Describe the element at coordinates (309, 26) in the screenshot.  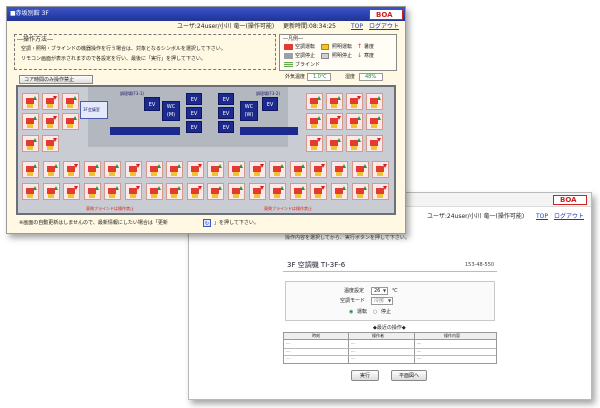
I see `updated-label: 更新時間:08:34:25` at that location.